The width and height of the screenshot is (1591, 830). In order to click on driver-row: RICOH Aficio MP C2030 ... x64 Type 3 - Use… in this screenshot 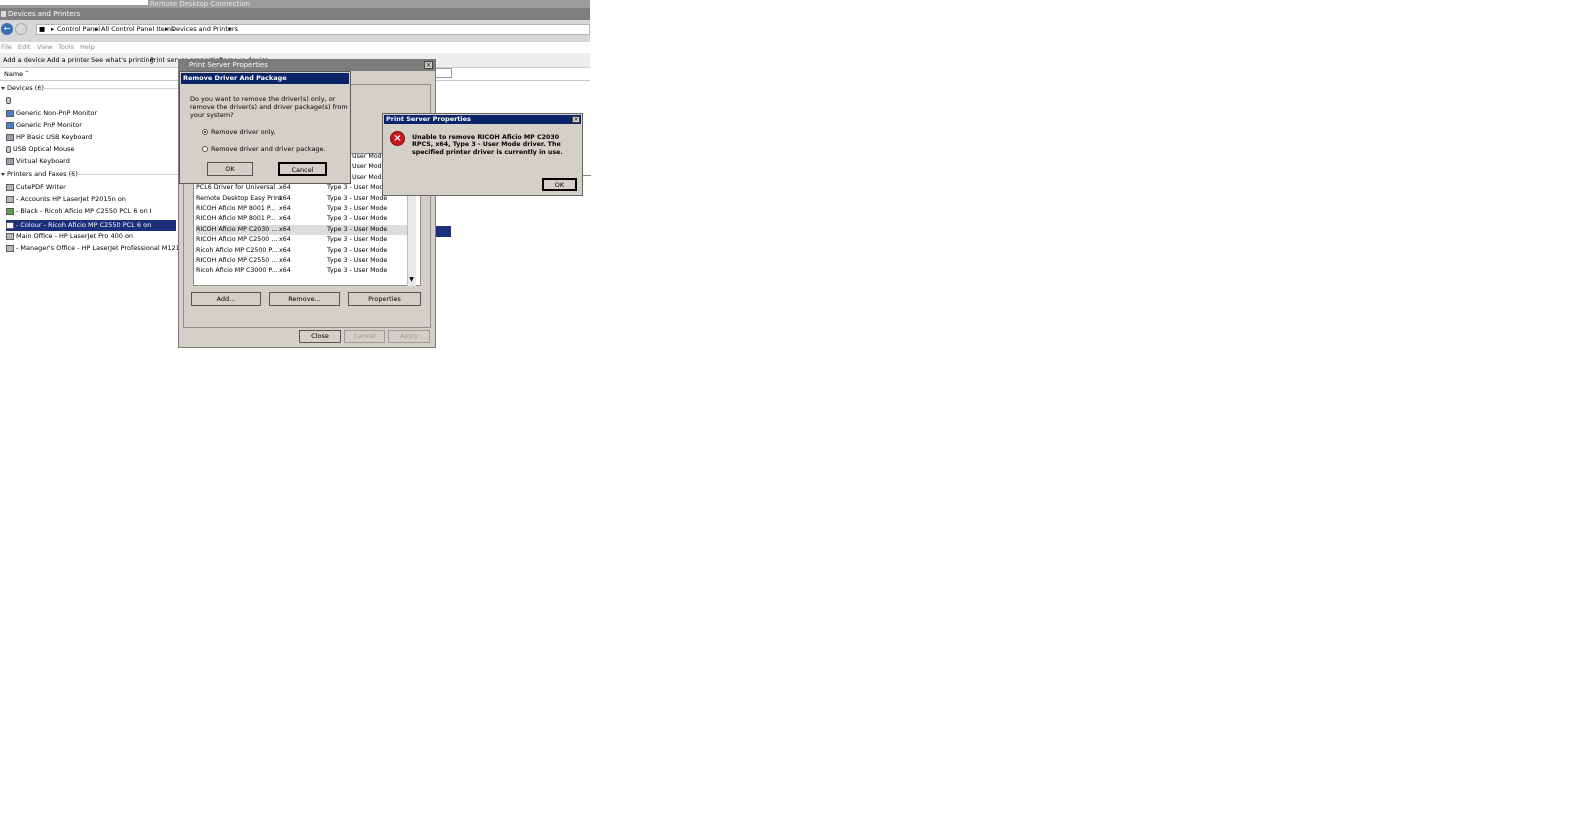, I will do `click(302, 230)`.